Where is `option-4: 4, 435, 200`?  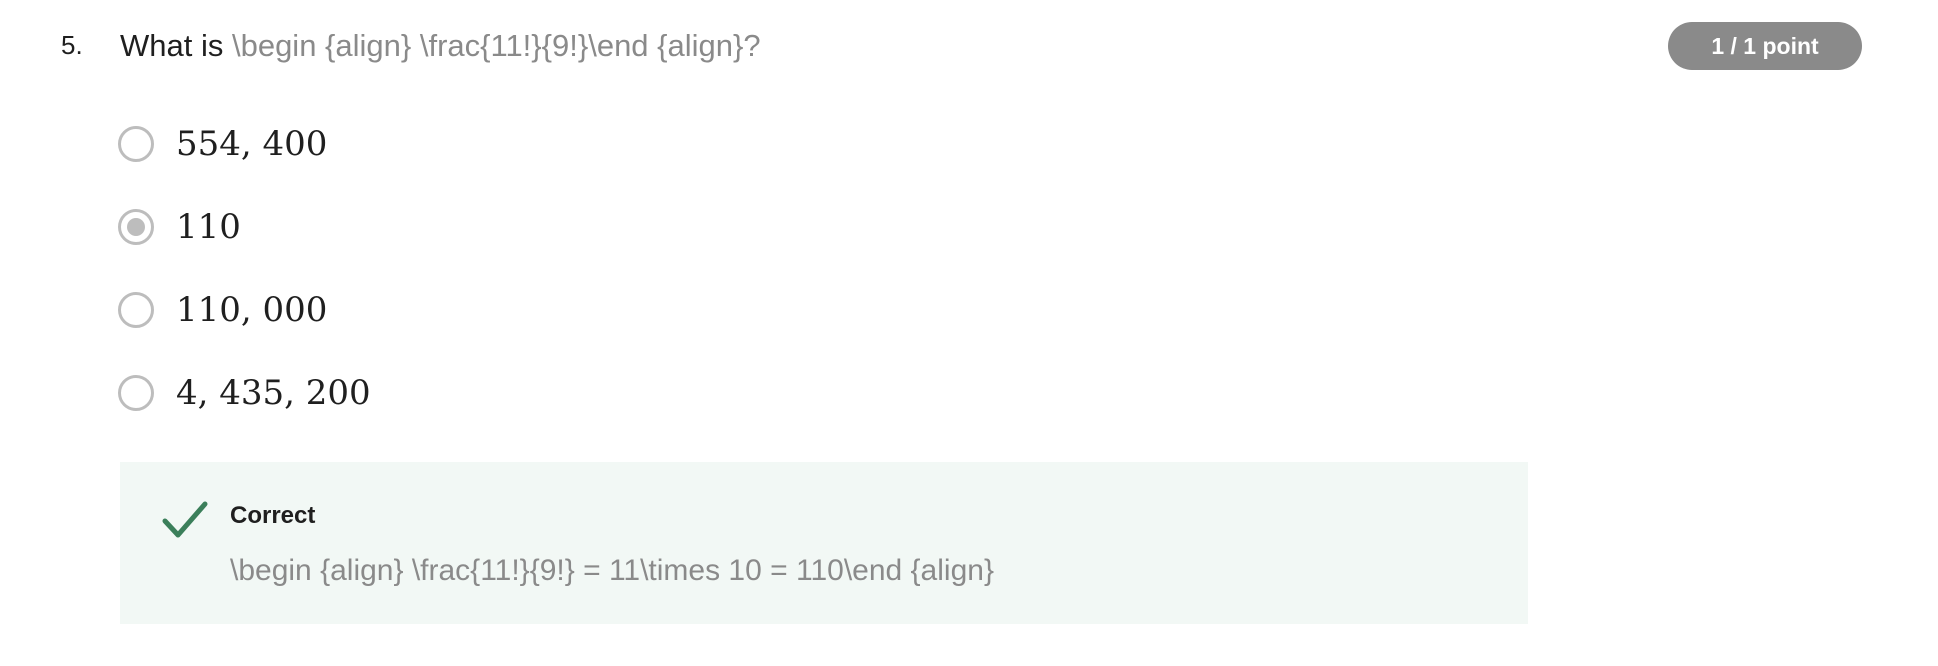 option-4: 4, 435, 200 is located at coordinates (244, 392).